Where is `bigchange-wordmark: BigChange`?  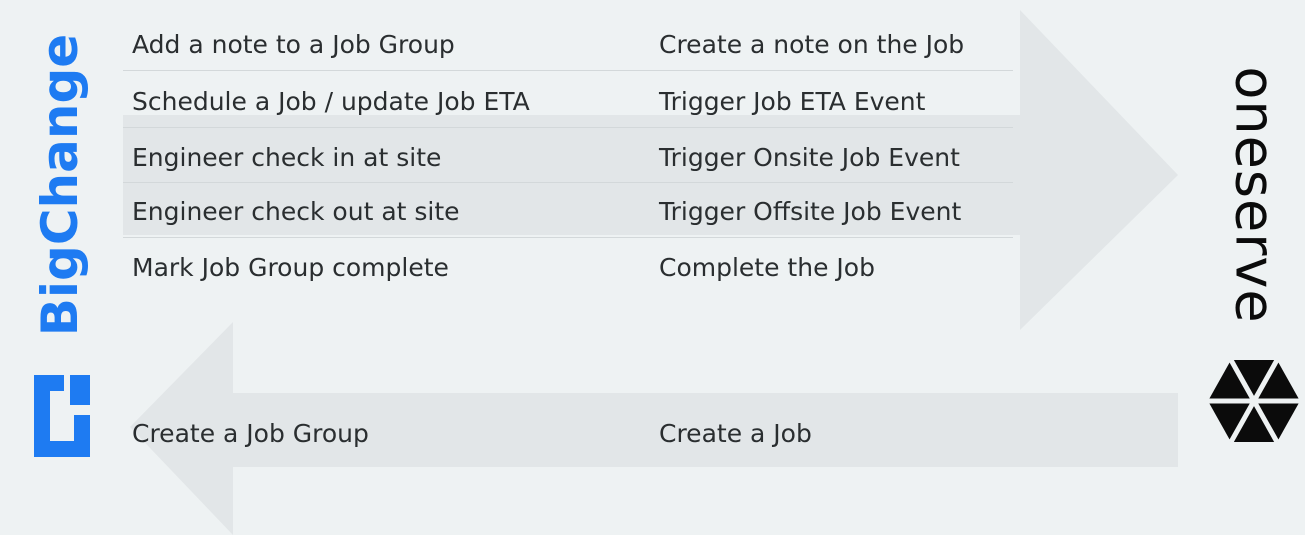
bigchange-wordmark: BigChange is located at coordinates (60, 185).